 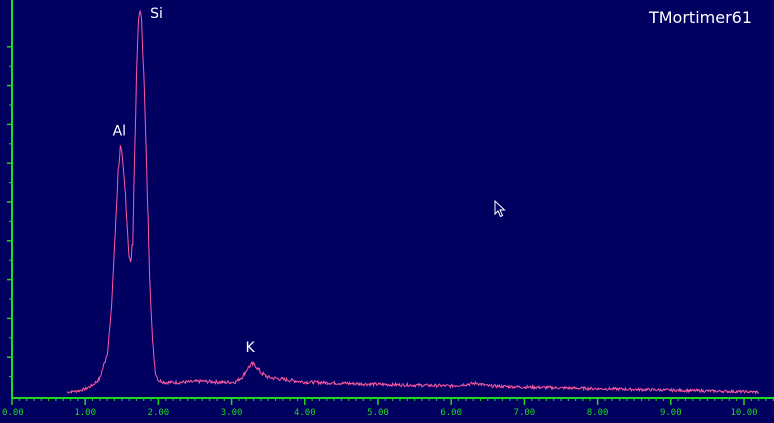 What do you see at coordinates (700, 17) in the screenshot?
I see `watermark-label: TMortimer61` at bounding box center [700, 17].